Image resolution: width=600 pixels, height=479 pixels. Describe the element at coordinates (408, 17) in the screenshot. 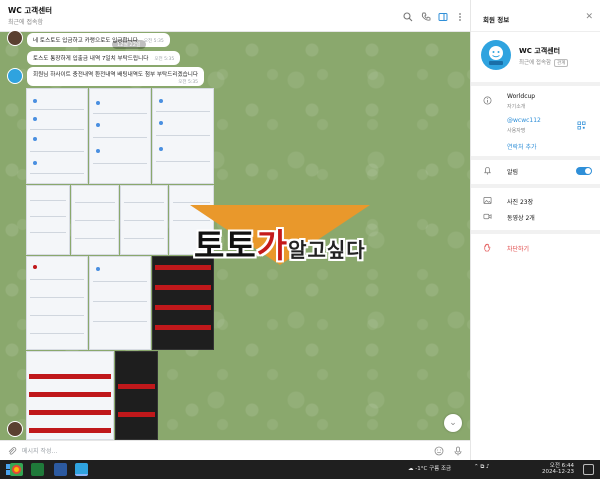

I see `search-icon` at that location.